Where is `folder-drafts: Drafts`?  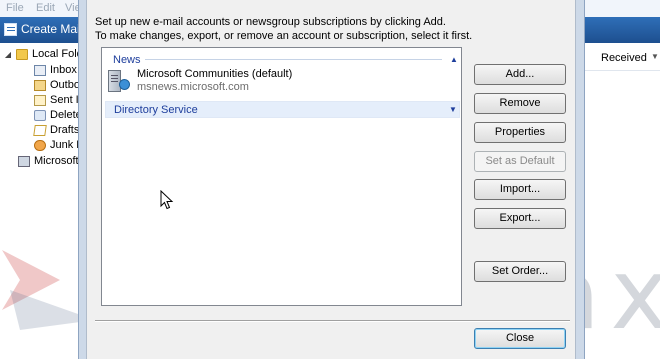
folder-drafts: Drafts is located at coordinates (56, 130).